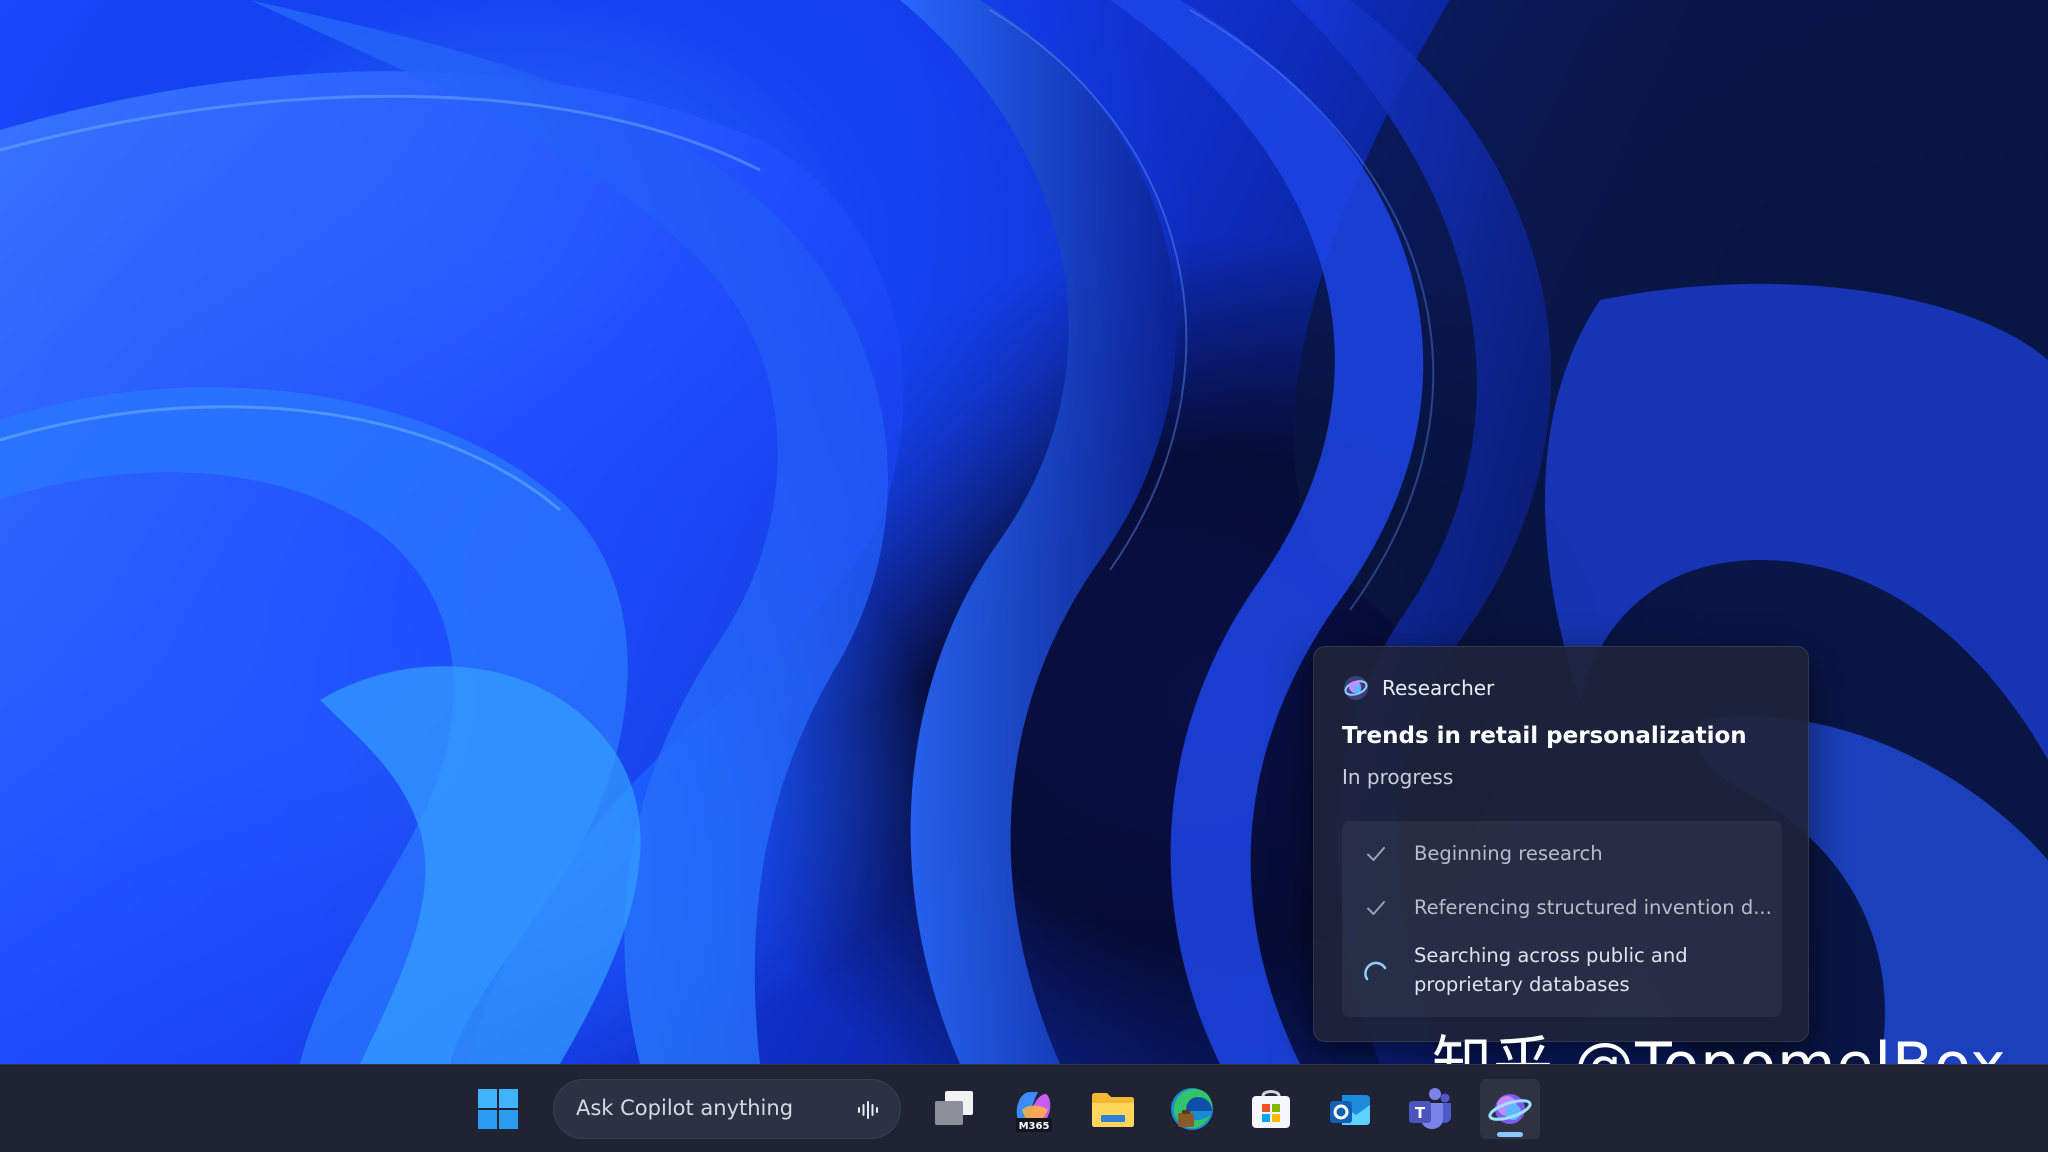 This screenshot has width=2048, height=1152. I want to click on teams-button: T, so click(1429, 1109).